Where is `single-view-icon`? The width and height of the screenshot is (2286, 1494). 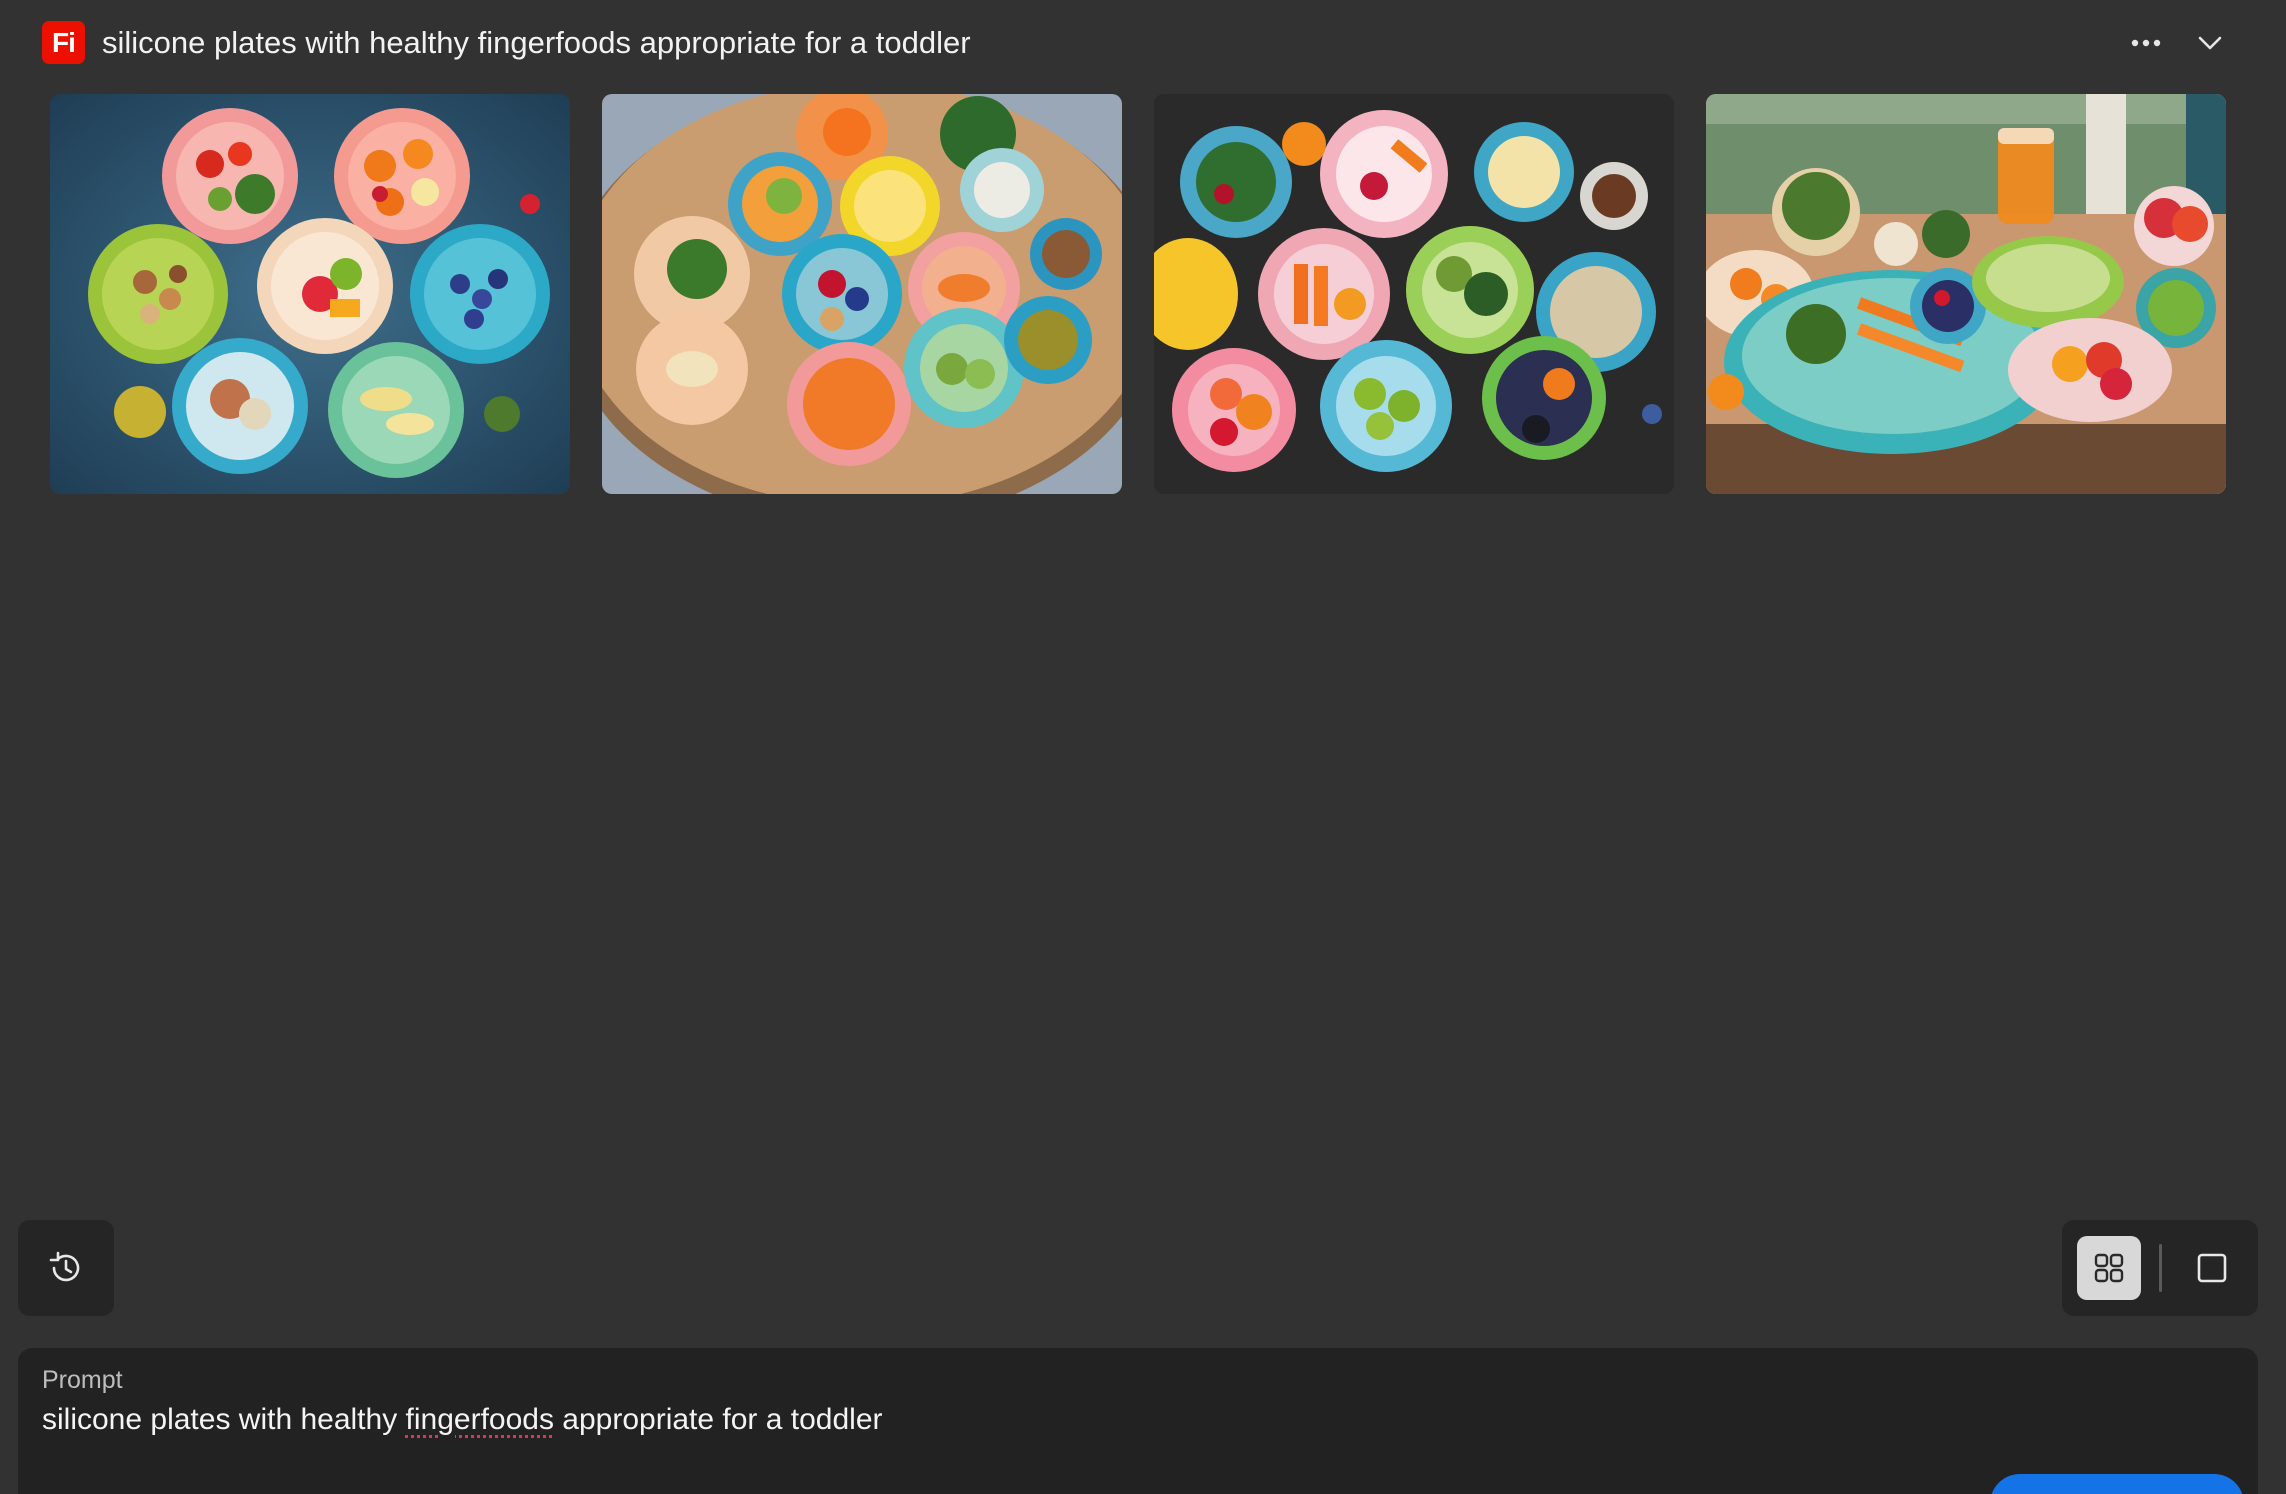 single-view-icon is located at coordinates (2212, 1268).